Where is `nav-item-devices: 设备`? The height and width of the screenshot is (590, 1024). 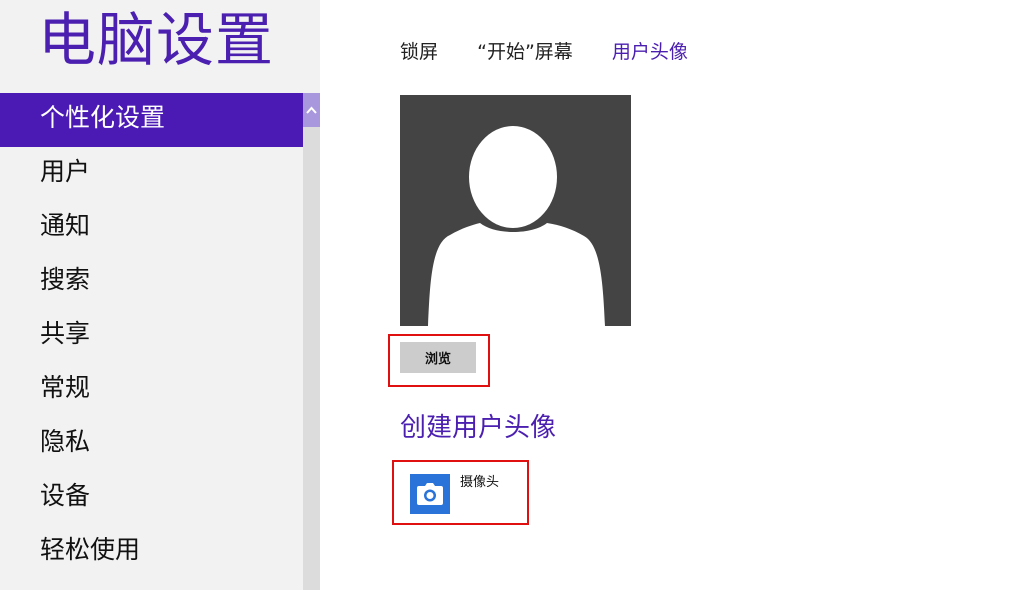
nav-item-devices: 设备 is located at coordinates (151, 498).